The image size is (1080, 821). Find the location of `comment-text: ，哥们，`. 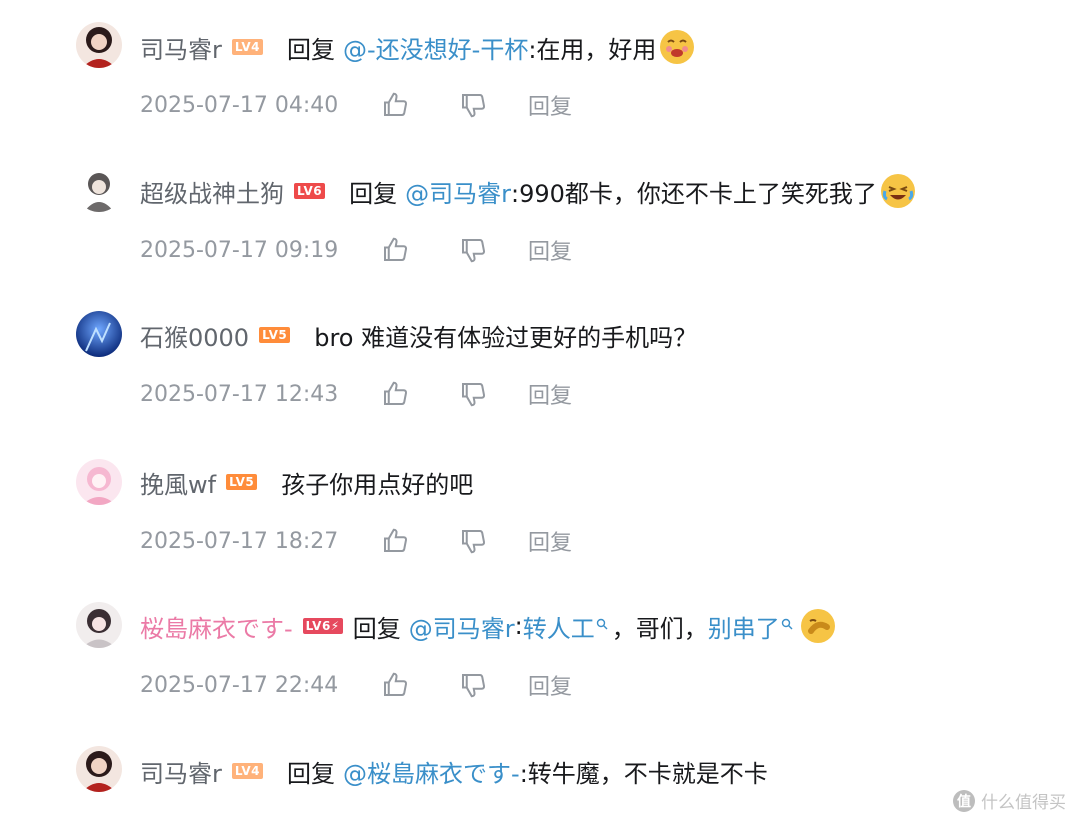

comment-text: ，哥们， is located at coordinates (659, 628).